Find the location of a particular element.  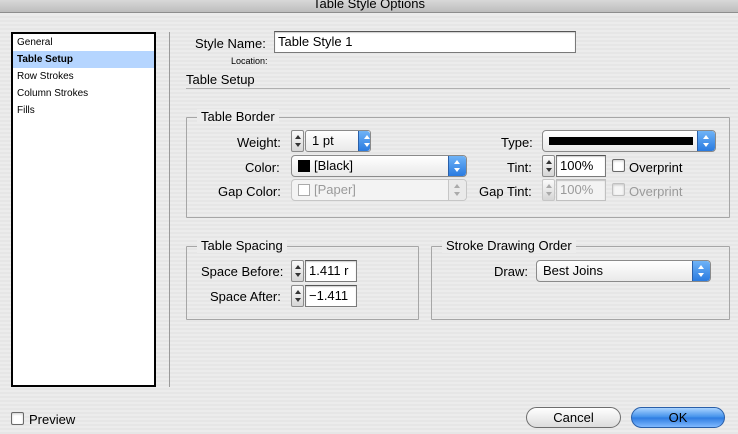

location-label: Location: is located at coordinates (249, 61).